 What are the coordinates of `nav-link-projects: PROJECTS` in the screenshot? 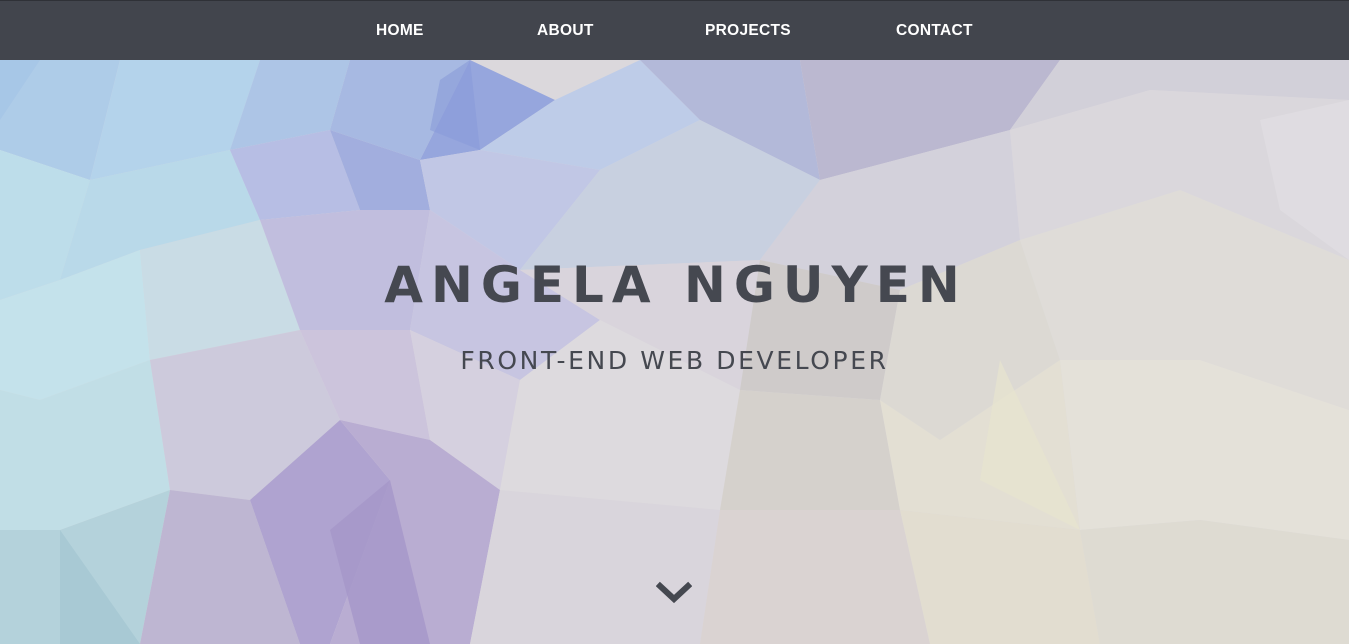 It's located at (748, 31).